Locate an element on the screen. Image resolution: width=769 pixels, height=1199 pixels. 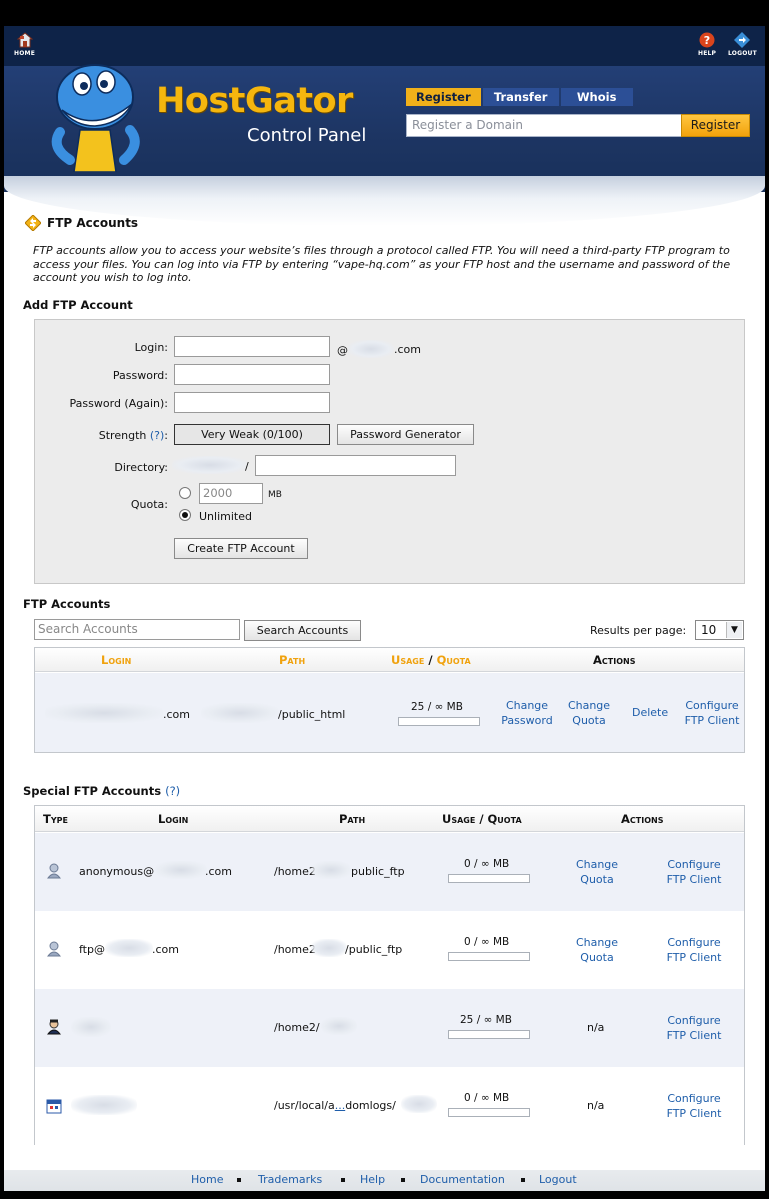
help-icon: ? is located at coordinates (707, 40).